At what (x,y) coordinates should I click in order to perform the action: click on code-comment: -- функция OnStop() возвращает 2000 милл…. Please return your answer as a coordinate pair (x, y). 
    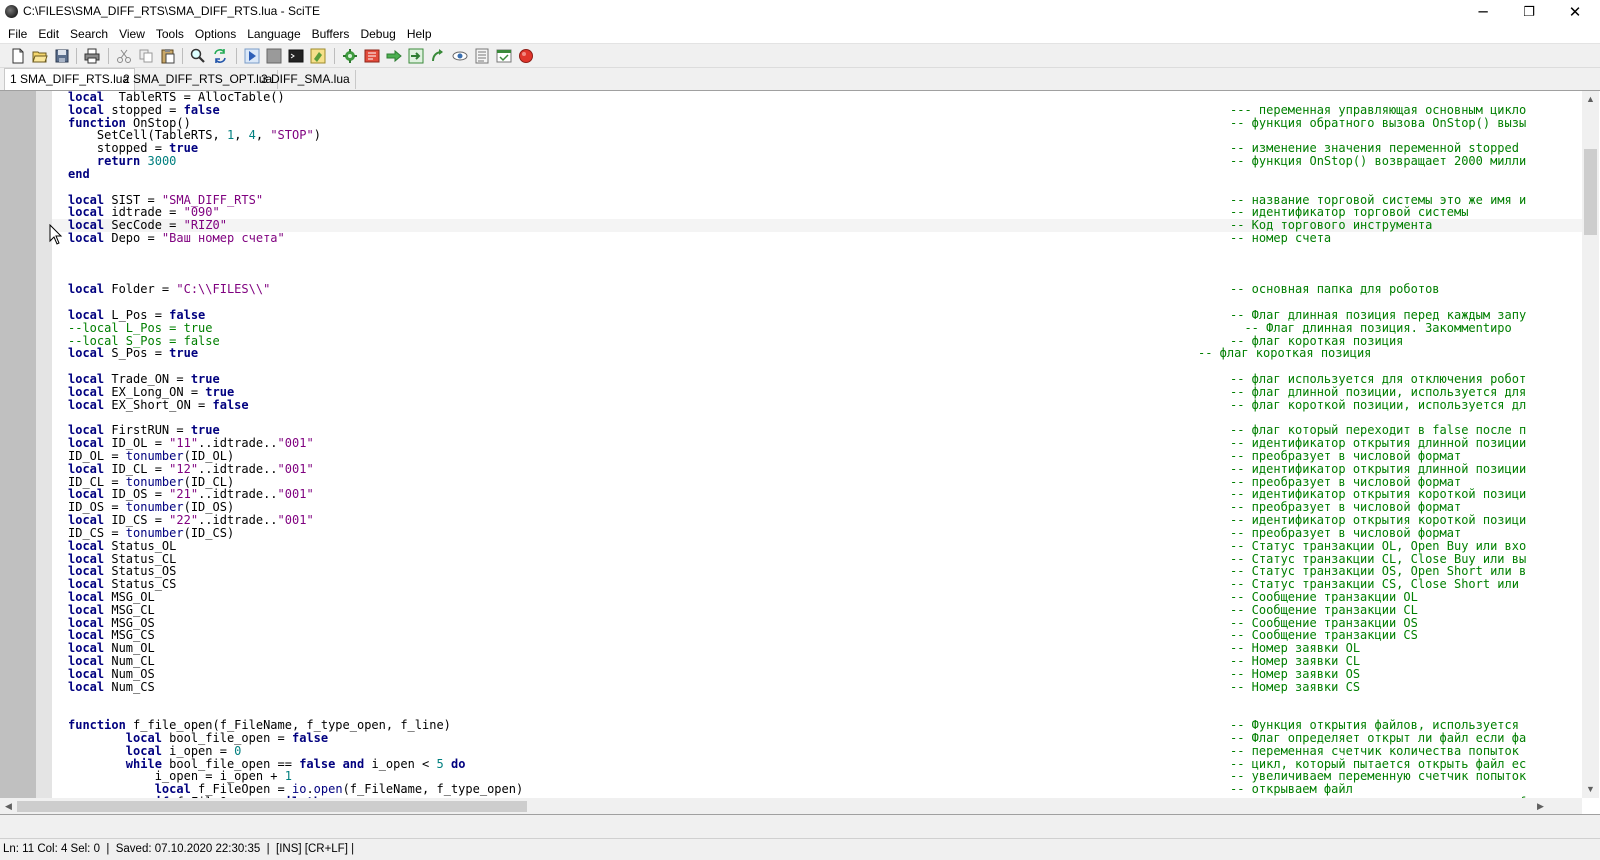
    Looking at the image, I should click on (1378, 161).